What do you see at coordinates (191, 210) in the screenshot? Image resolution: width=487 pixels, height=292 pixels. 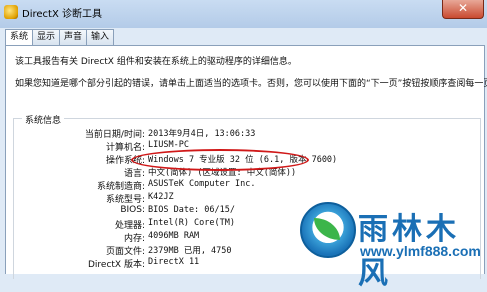 I see `info-value: BIOS Date: 06/15/` at bounding box center [191, 210].